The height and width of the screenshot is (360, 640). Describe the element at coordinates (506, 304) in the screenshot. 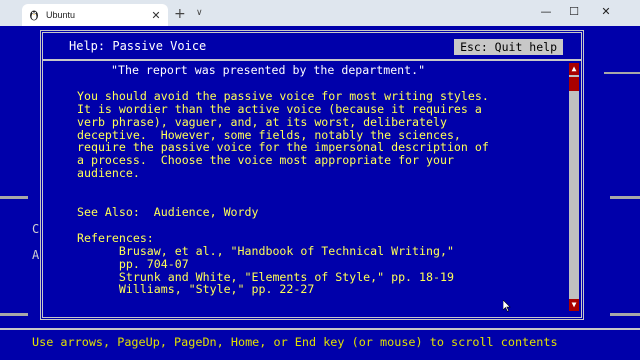

I see `mouse-pointer-icon` at that location.